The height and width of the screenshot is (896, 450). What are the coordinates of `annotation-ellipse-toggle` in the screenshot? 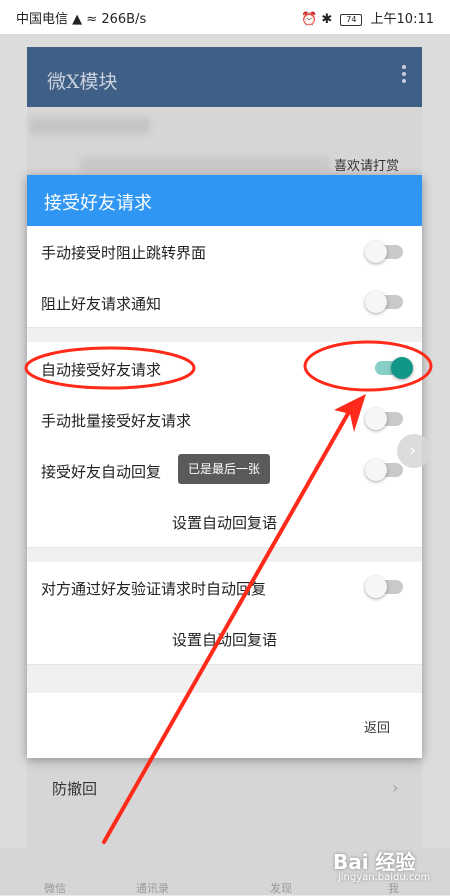 It's located at (368, 366).